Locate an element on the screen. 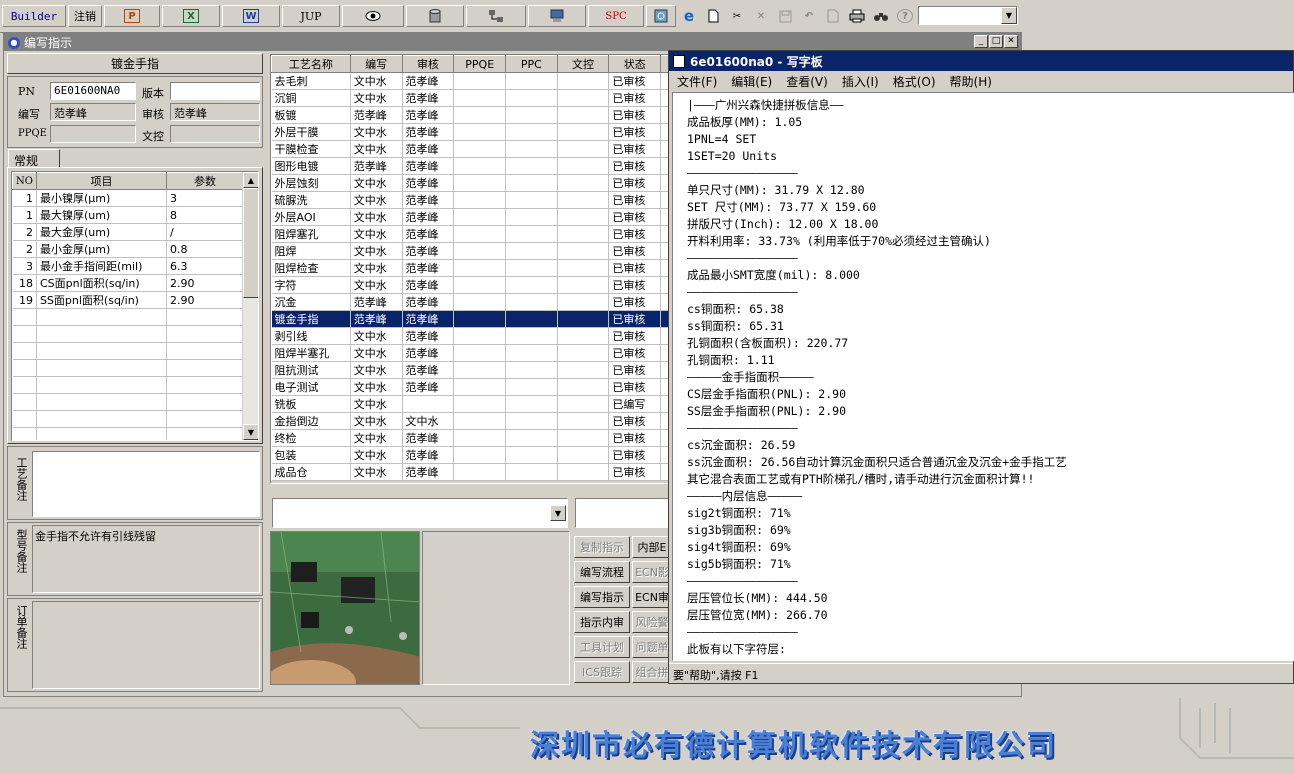 The width and height of the screenshot is (1294, 774). process-row: 镀金手指 范孝峰 范孝峰 已审核 is located at coordinates (470, 319).